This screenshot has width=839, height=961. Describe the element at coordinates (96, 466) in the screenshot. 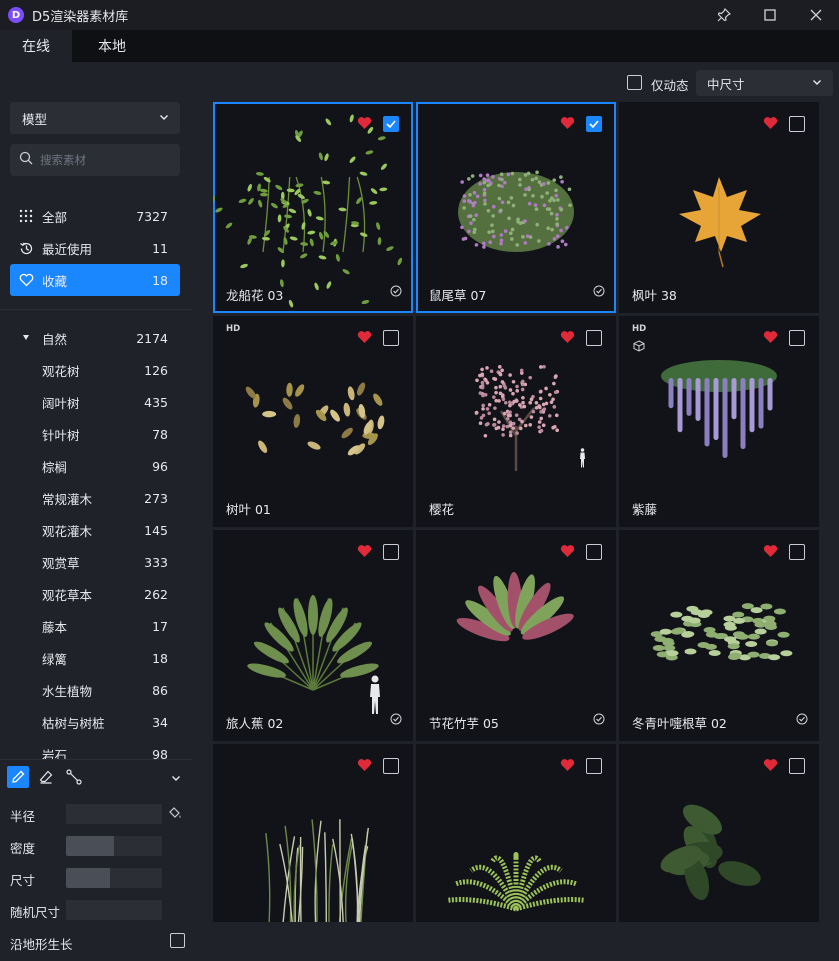

I see `category-item: 棕榈 96` at that location.